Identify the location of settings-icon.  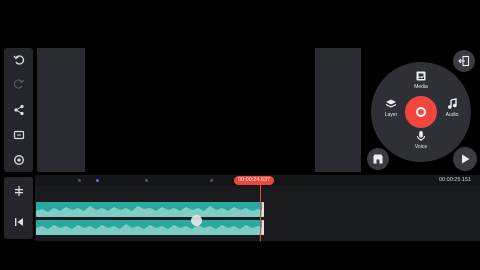
(18, 160).